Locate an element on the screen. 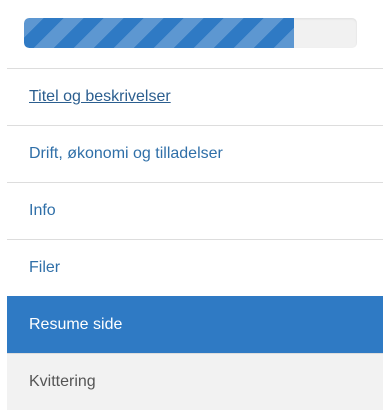 The height and width of the screenshot is (417, 383). nav-item-label: Kvittering is located at coordinates (62, 381).